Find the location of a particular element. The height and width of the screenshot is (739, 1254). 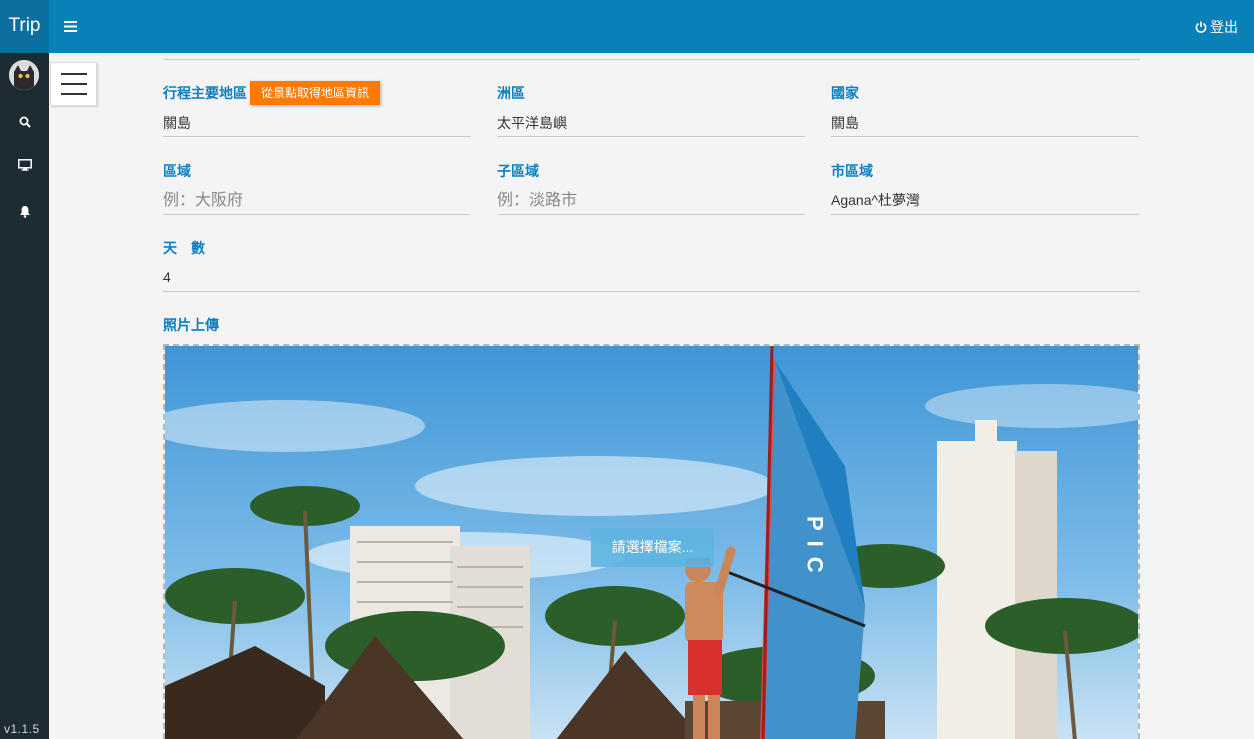

power-icon is located at coordinates (1201, 27).